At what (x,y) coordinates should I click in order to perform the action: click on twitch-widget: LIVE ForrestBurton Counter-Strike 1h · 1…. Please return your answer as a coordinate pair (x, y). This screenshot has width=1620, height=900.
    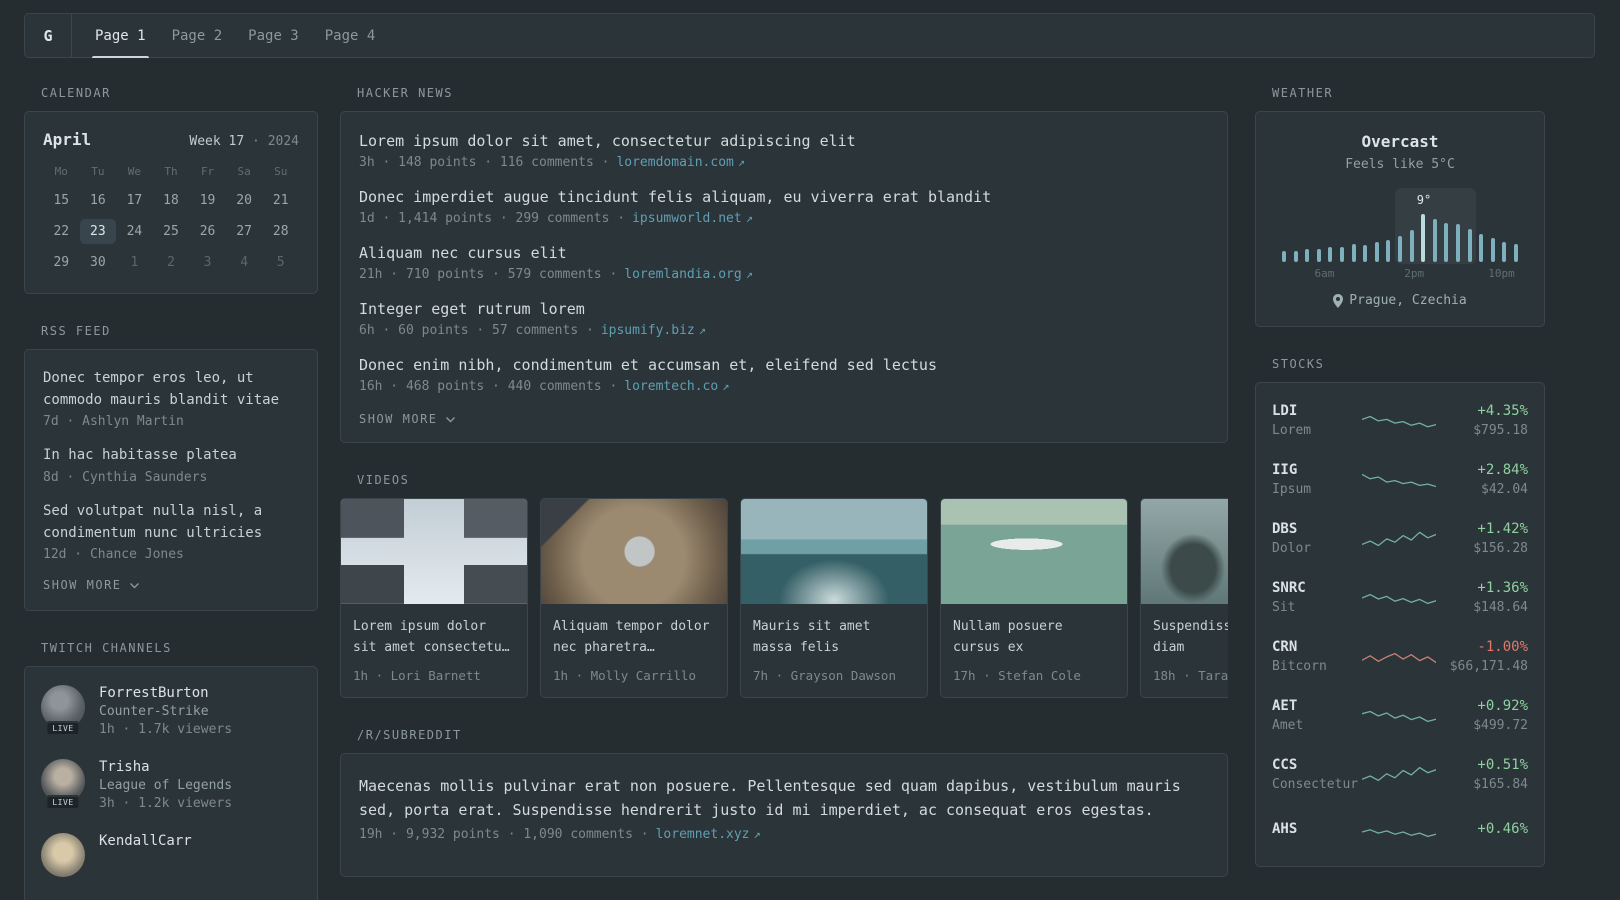
    Looking at the image, I should click on (171, 783).